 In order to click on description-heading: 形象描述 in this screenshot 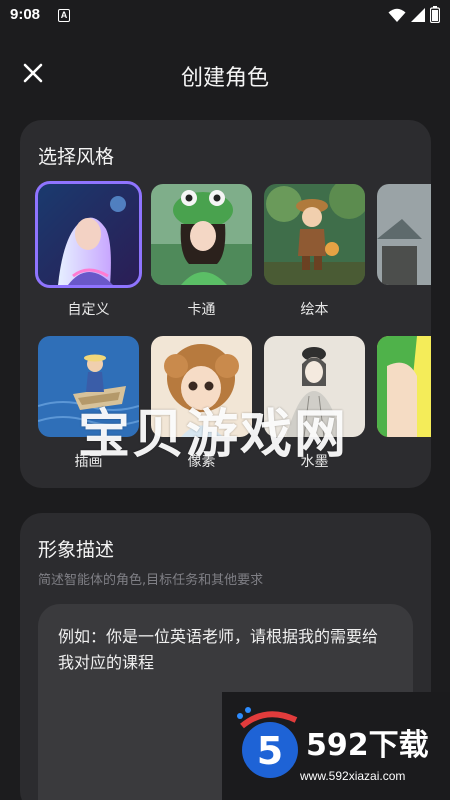, I will do `click(76, 550)`.